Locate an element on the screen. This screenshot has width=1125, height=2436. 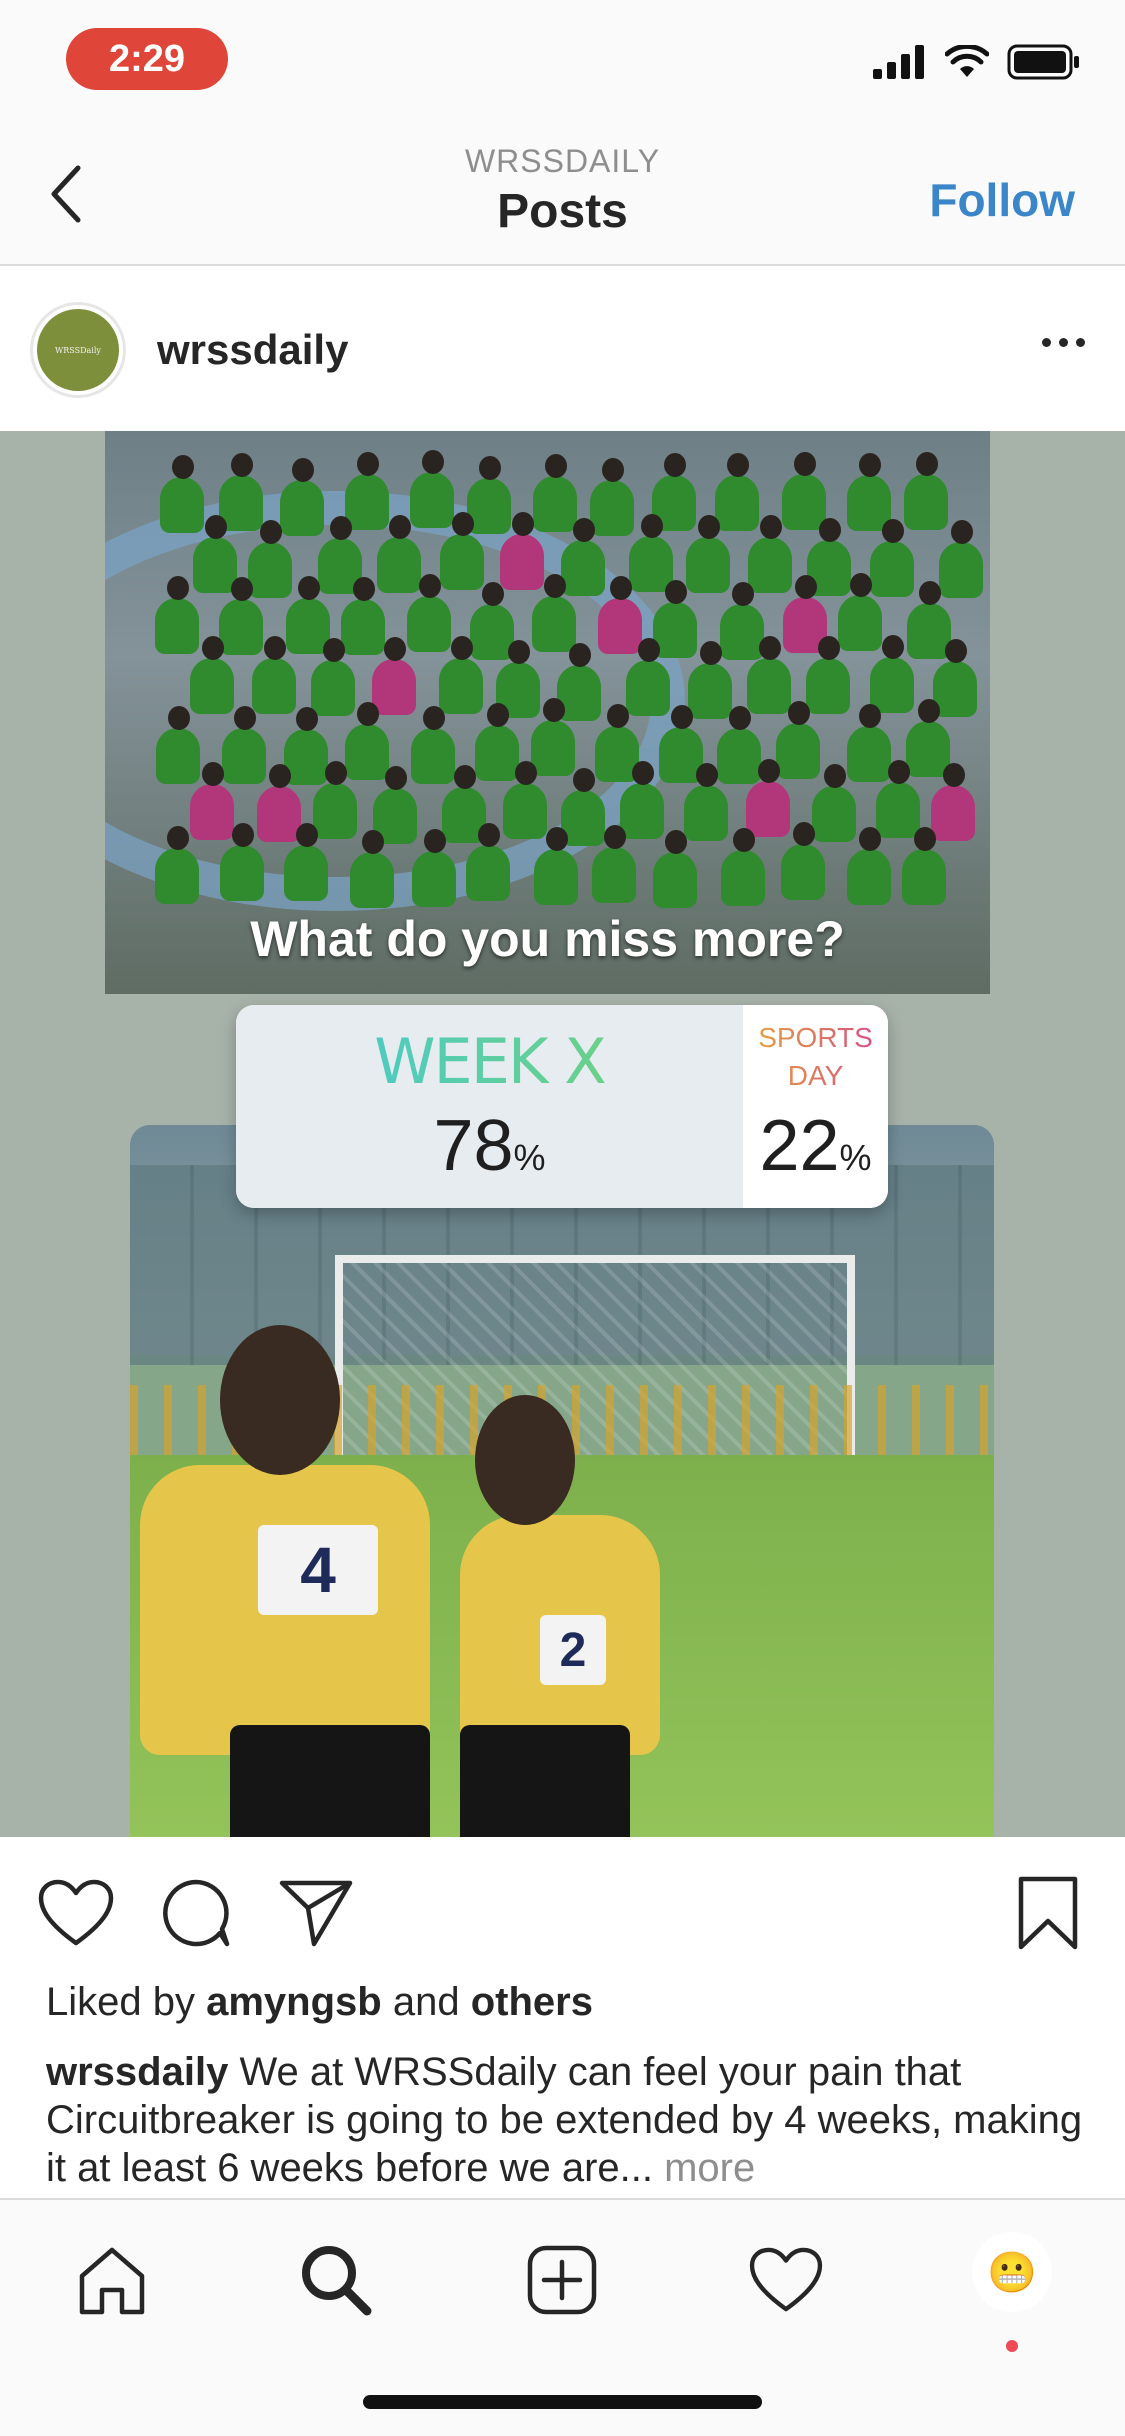
search-icon is located at coordinates (337, 2281).